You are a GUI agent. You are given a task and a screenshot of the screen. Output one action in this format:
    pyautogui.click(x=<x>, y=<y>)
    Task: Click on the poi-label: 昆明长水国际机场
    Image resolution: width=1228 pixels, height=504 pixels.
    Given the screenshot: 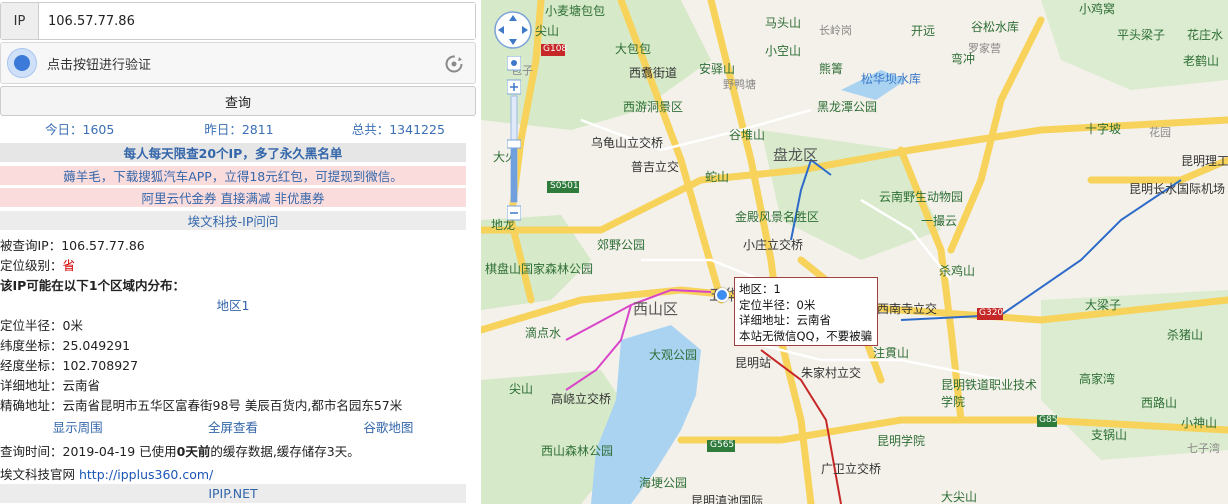 What is the action you would take?
    pyautogui.click(x=1177, y=189)
    